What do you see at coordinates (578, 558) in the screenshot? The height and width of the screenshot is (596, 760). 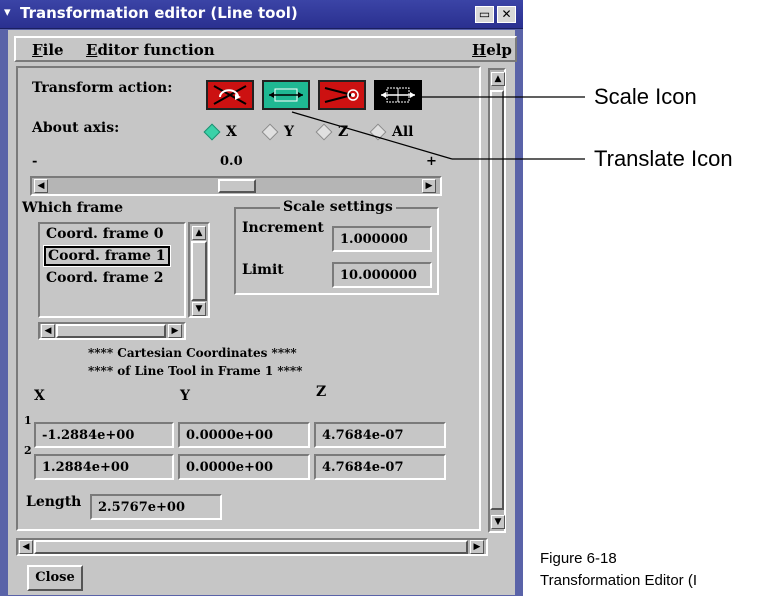 I see `figure-number: Figure 6-18` at bounding box center [578, 558].